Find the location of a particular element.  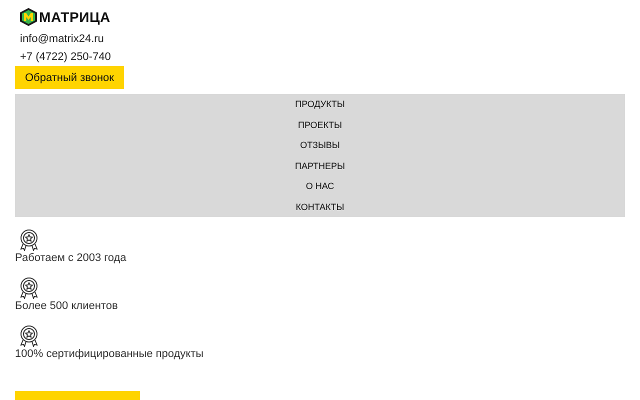

nav-link: О НАС is located at coordinates (320, 186).